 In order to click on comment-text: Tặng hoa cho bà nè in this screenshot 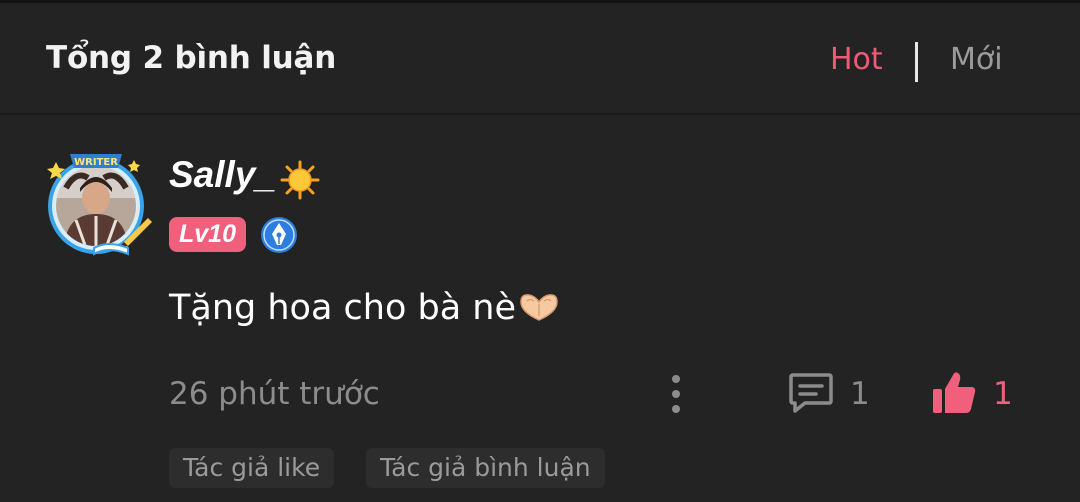, I will do `click(364, 308)`.